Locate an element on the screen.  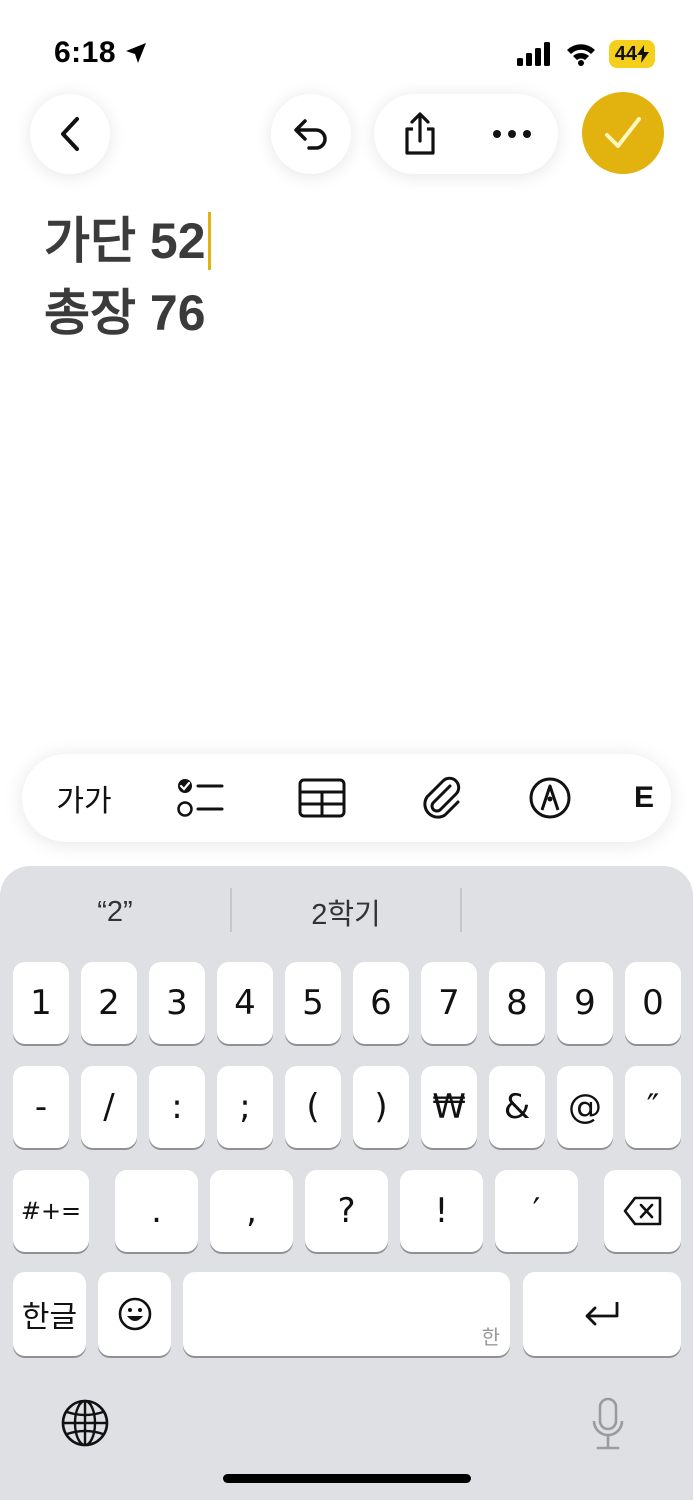
key-label: ! is located at coordinates (441, 1211).